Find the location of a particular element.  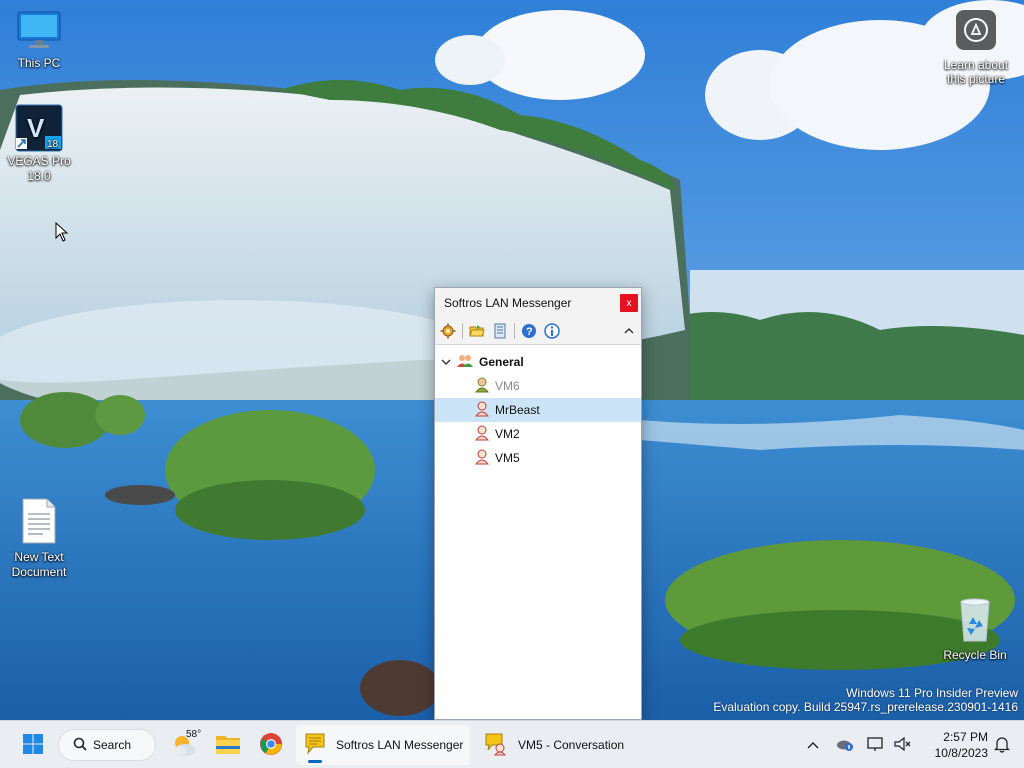

active-indicator is located at coordinates (315, 761).